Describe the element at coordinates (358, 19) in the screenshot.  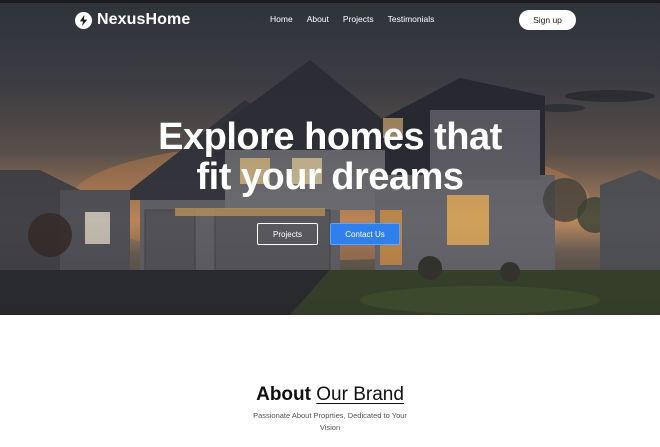
I see `nav-link-projects: Projects` at that location.